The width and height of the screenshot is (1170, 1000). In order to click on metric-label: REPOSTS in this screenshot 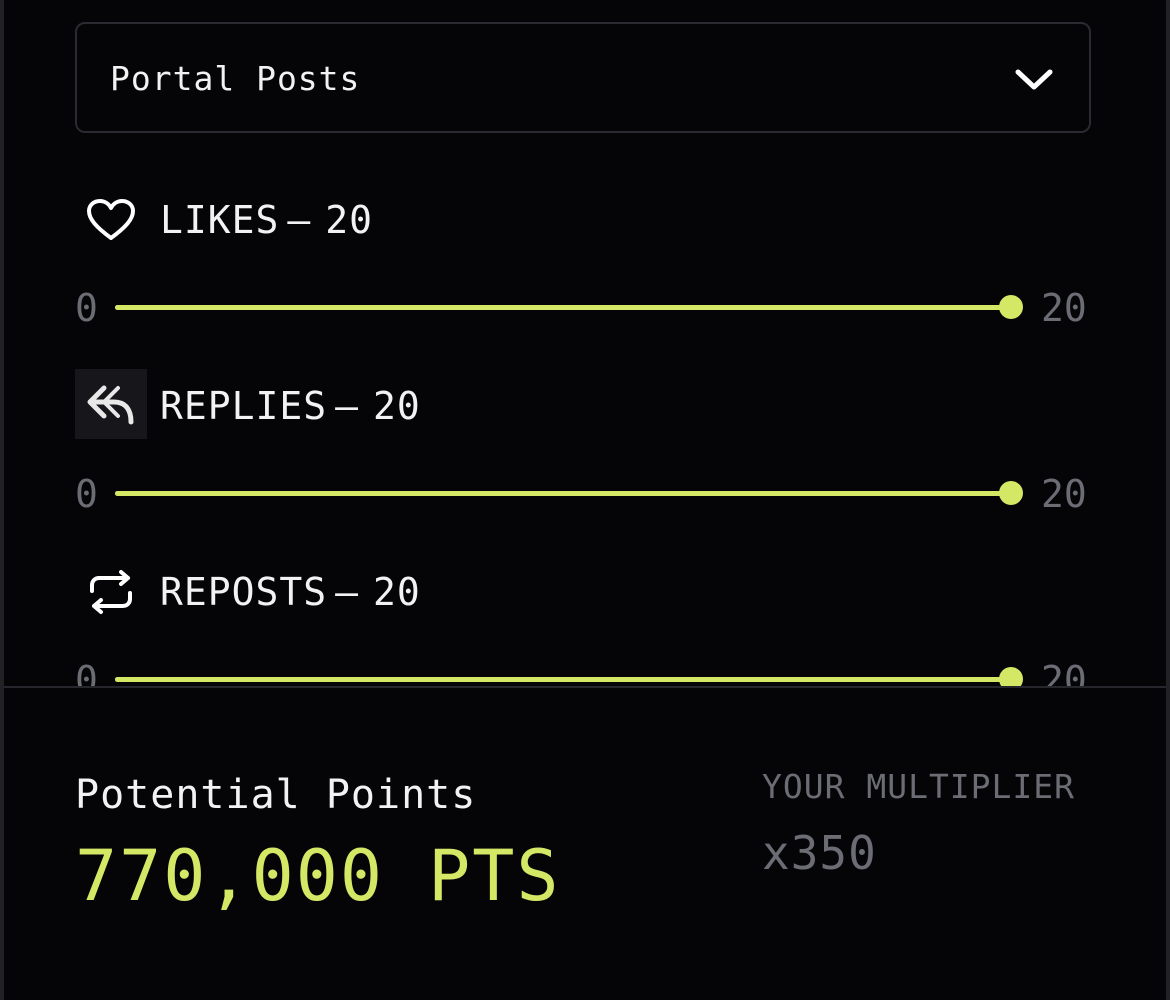, I will do `click(244, 592)`.